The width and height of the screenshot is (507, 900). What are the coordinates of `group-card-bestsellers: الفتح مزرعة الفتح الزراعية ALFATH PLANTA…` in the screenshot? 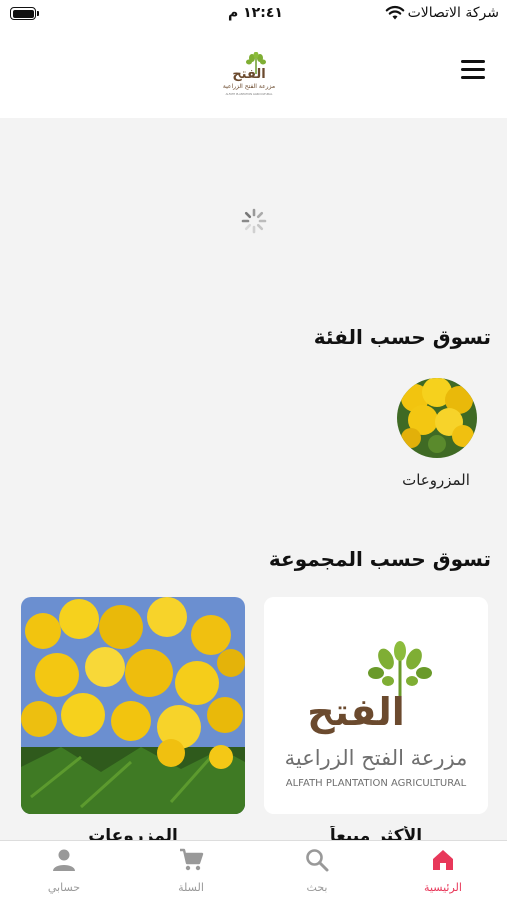 It's located at (376, 705).